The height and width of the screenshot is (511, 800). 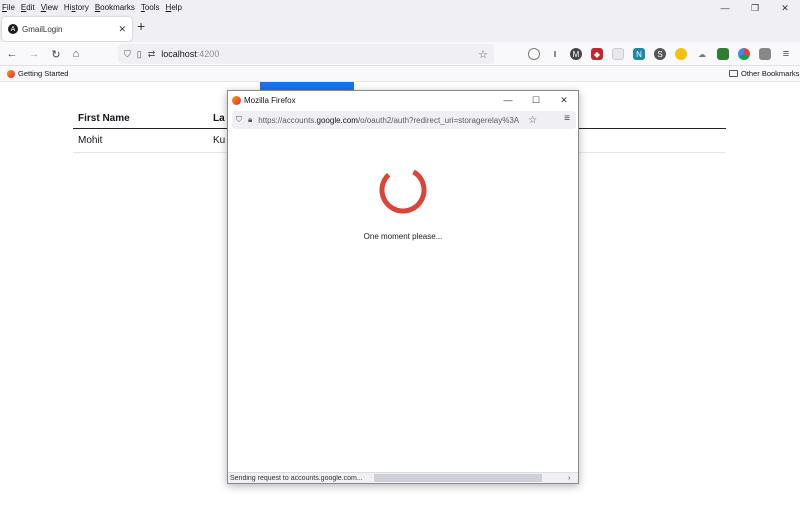 What do you see at coordinates (400, 74) in the screenshot?
I see `bookmarks-bar: Getting Started Other Bookmarks` at bounding box center [400, 74].